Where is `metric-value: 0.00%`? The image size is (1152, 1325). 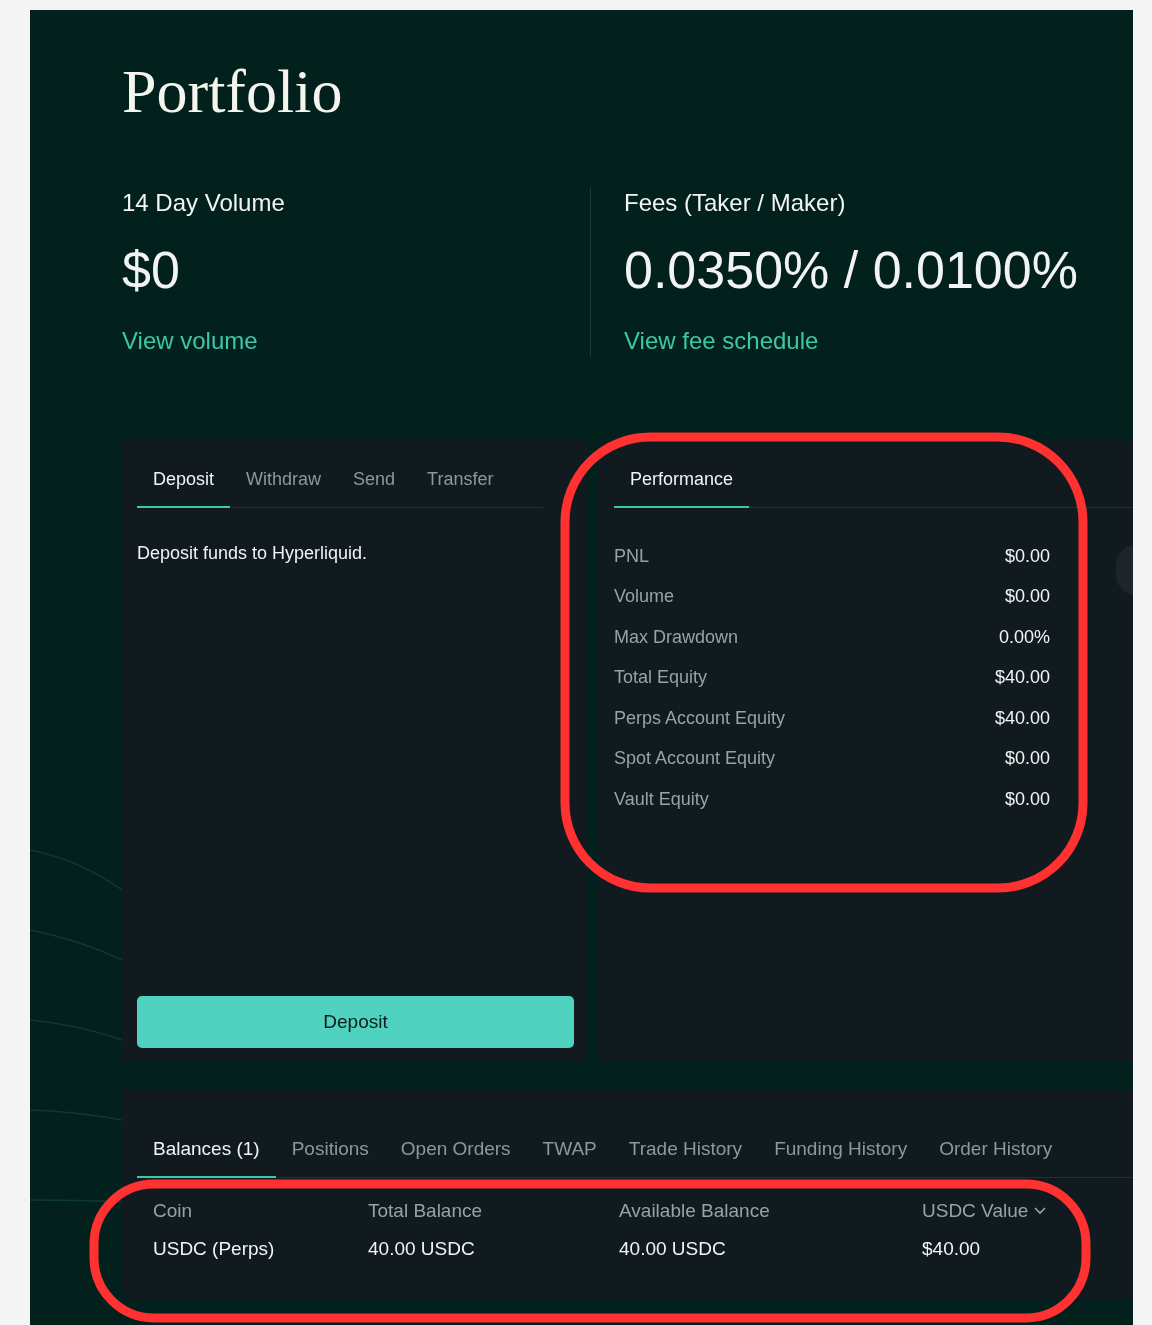
metric-value: 0.00% is located at coordinates (1024, 637).